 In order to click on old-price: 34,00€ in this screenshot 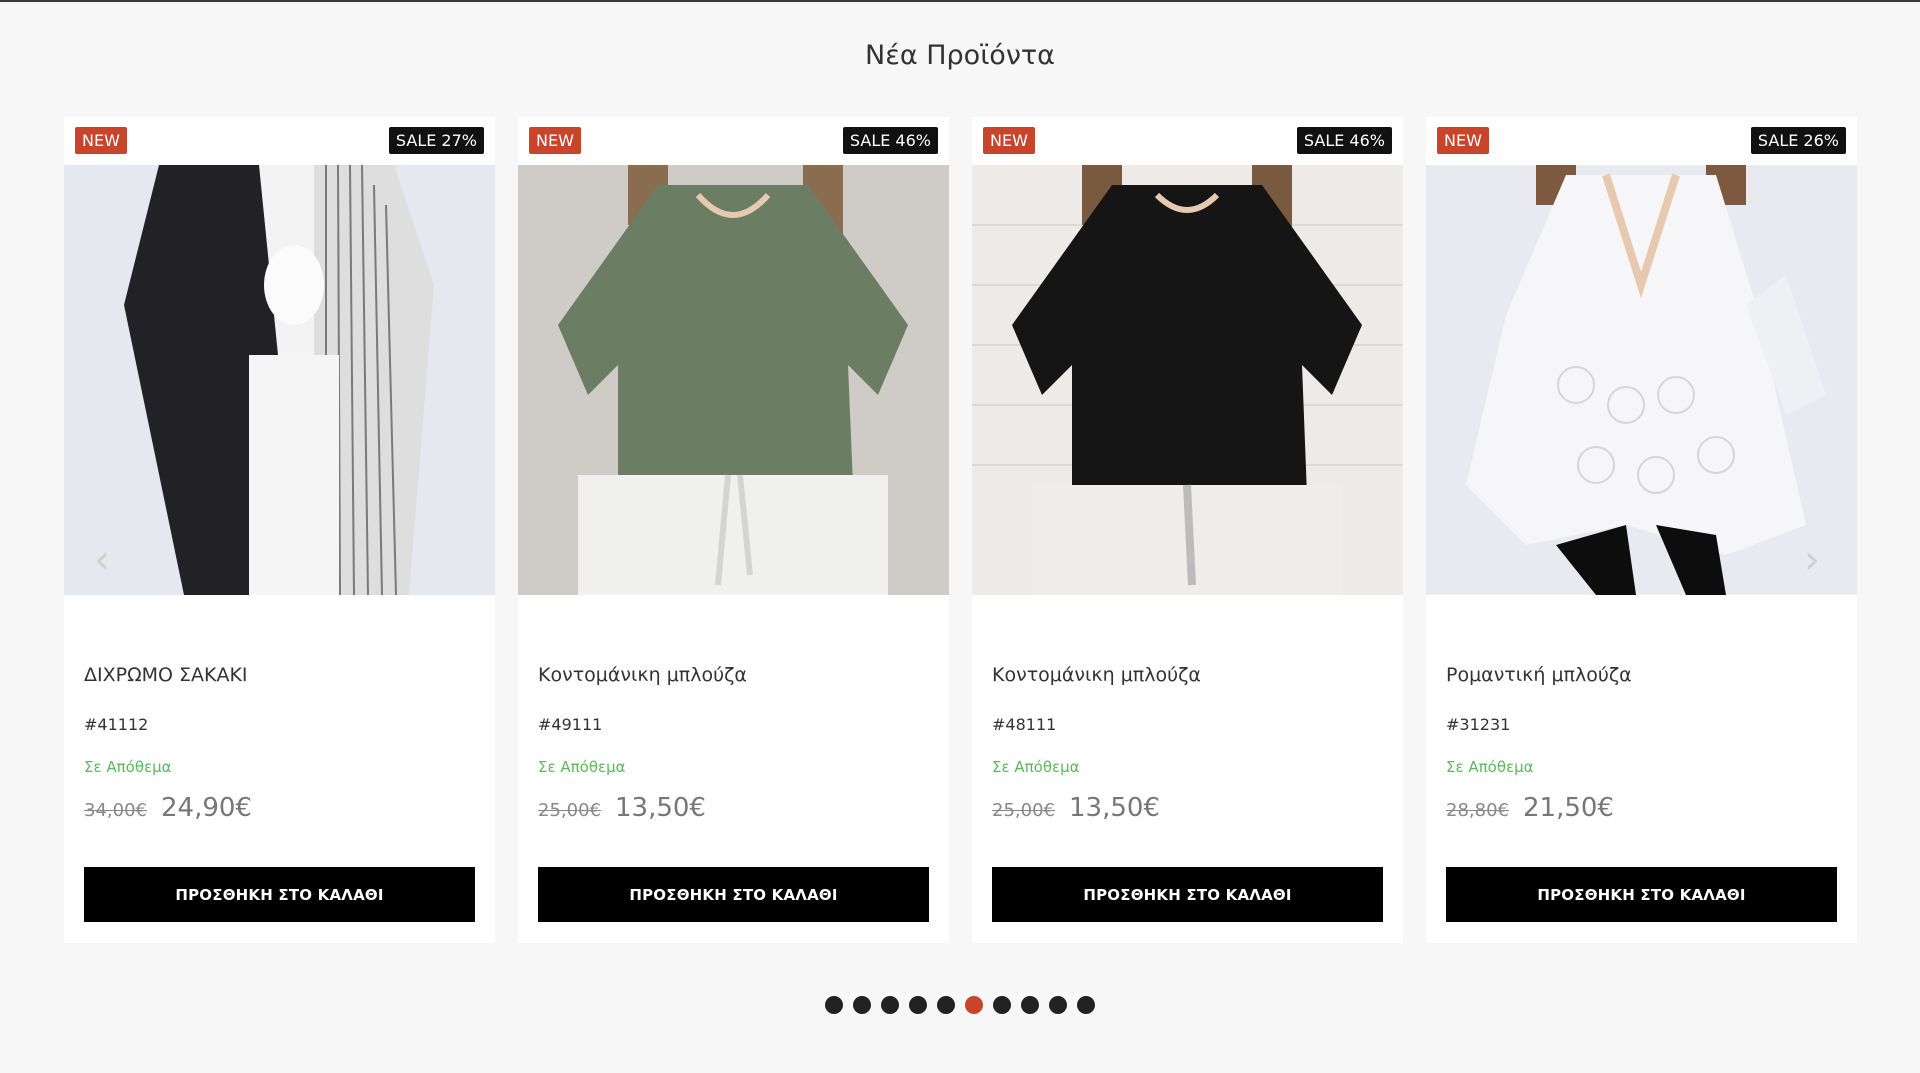, I will do `click(115, 810)`.